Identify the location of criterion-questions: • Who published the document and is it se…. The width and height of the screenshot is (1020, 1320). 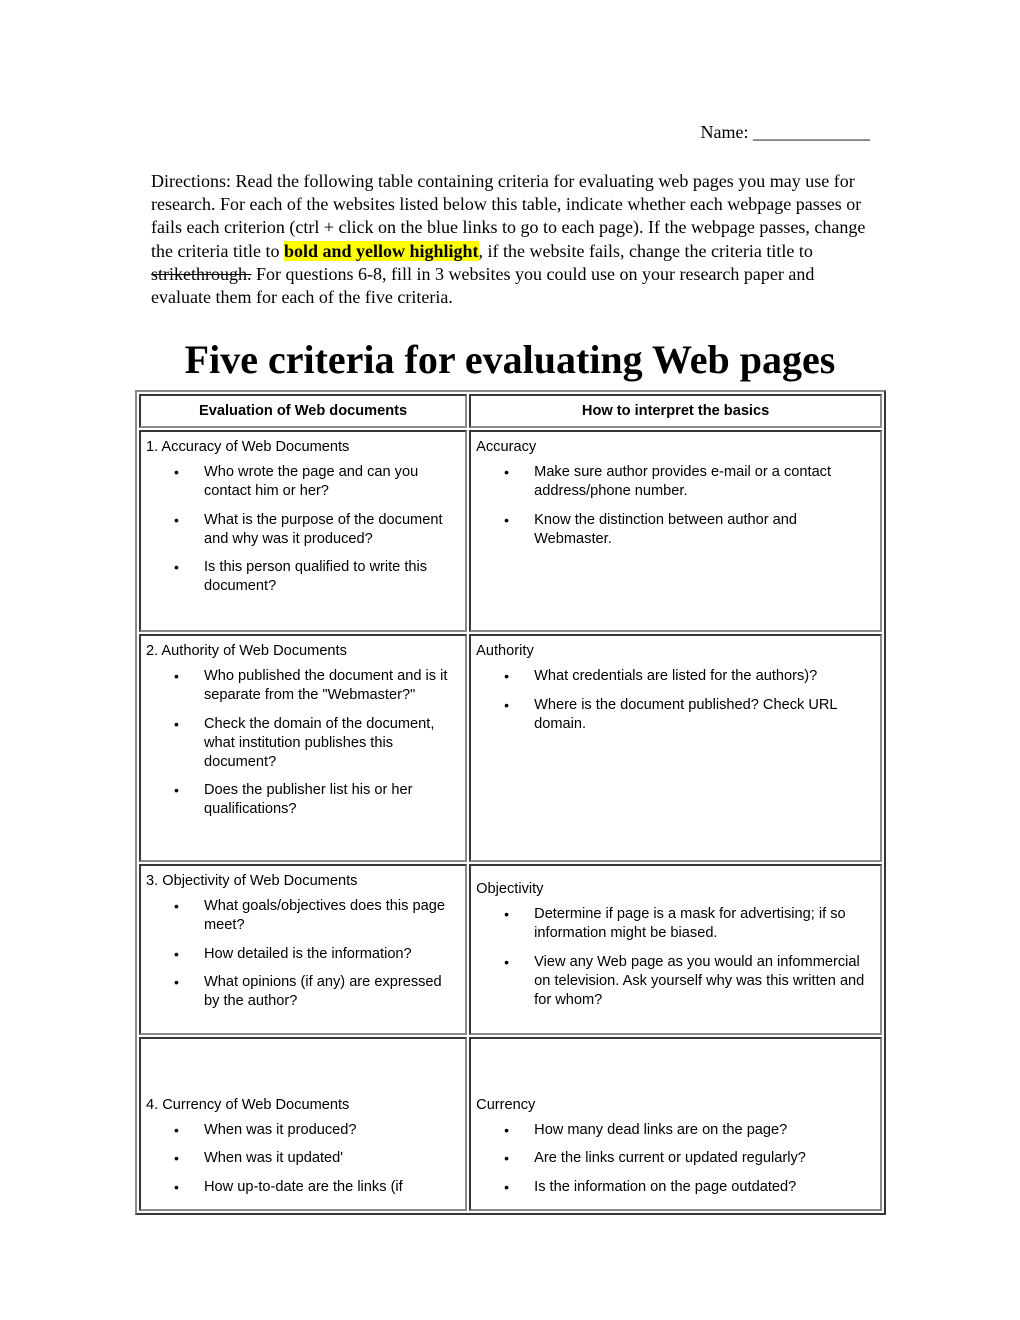
(303, 743).